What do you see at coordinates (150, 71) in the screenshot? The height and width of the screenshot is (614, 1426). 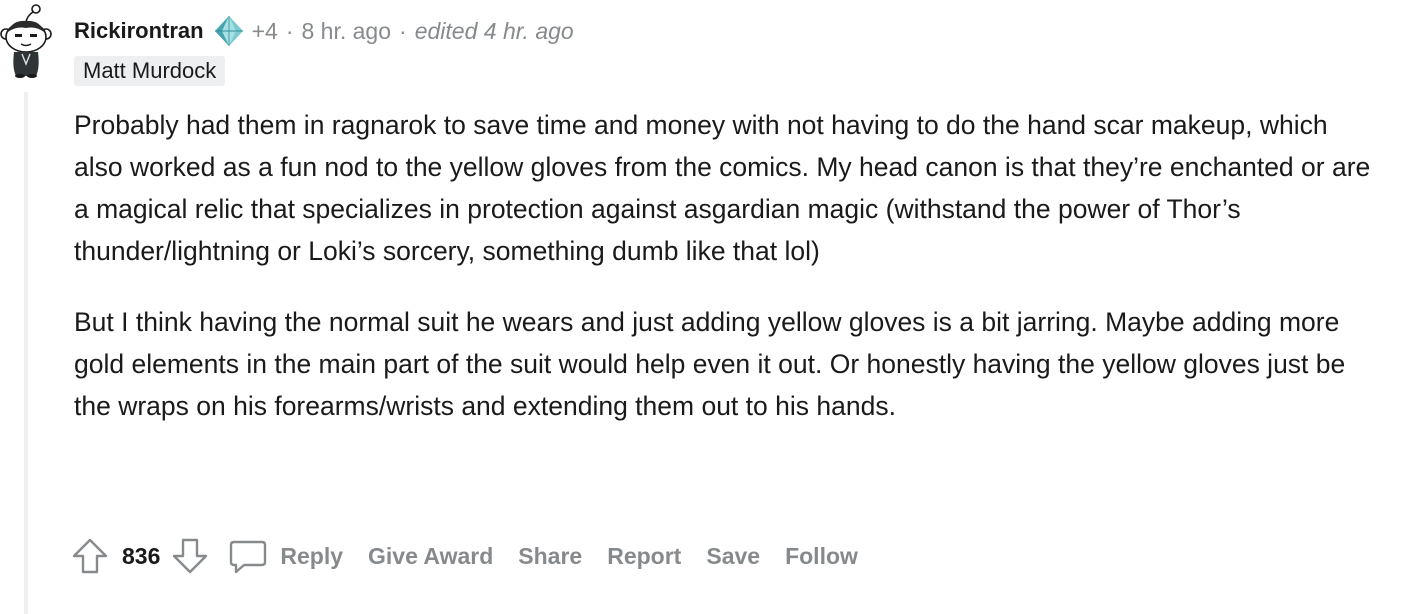 I see `user-flair: Matt Murdock` at bounding box center [150, 71].